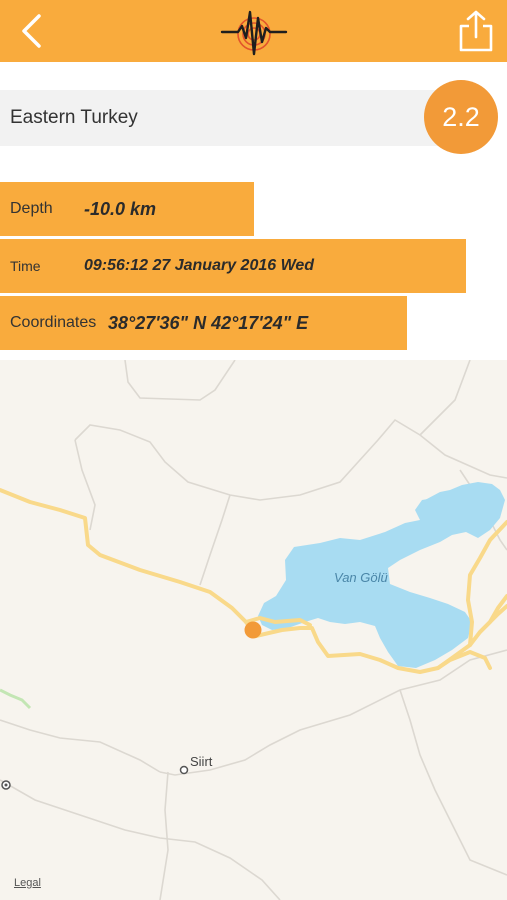  I want to click on chevron-left-icon, so click(31, 31).